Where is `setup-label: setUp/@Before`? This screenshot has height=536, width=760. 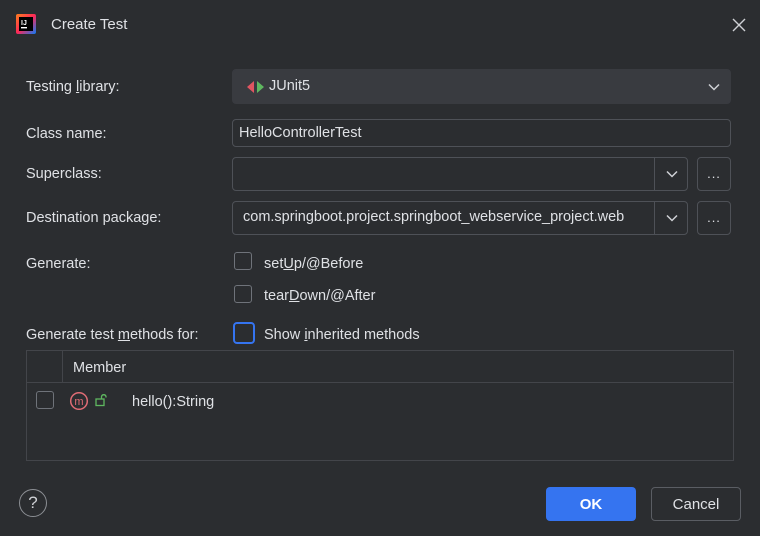 setup-label: setUp/@Before is located at coordinates (313, 264).